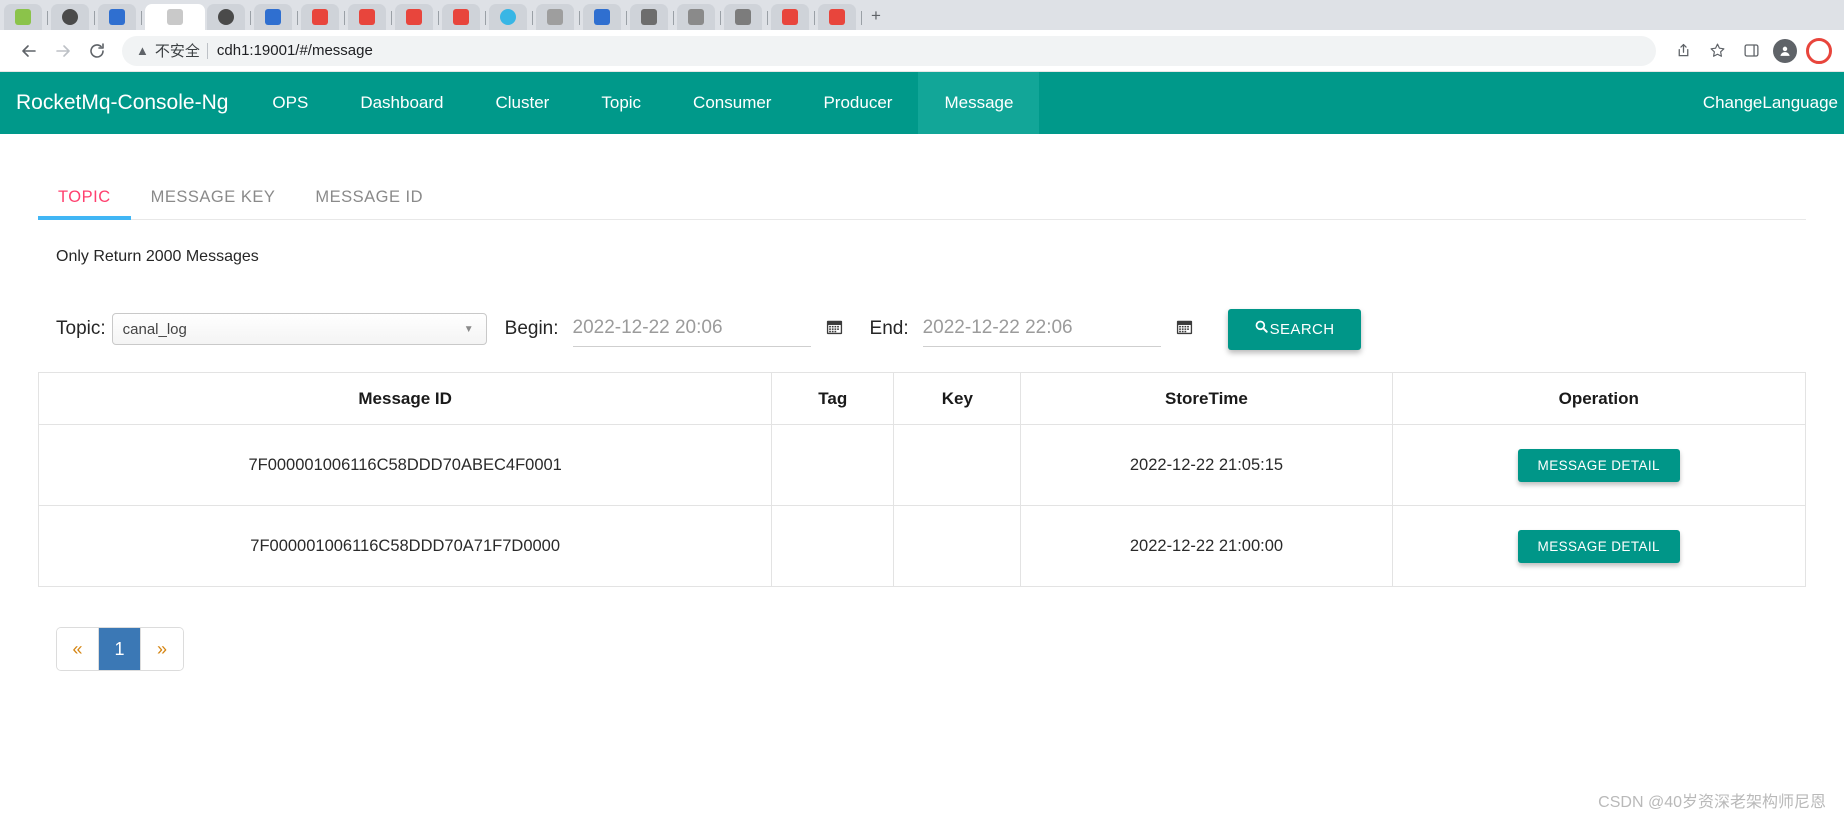 The height and width of the screenshot is (826, 1844). What do you see at coordinates (1785, 51) in the screenshot?
I see `profile-avatar-icon` at bounding box center [1785, 51].